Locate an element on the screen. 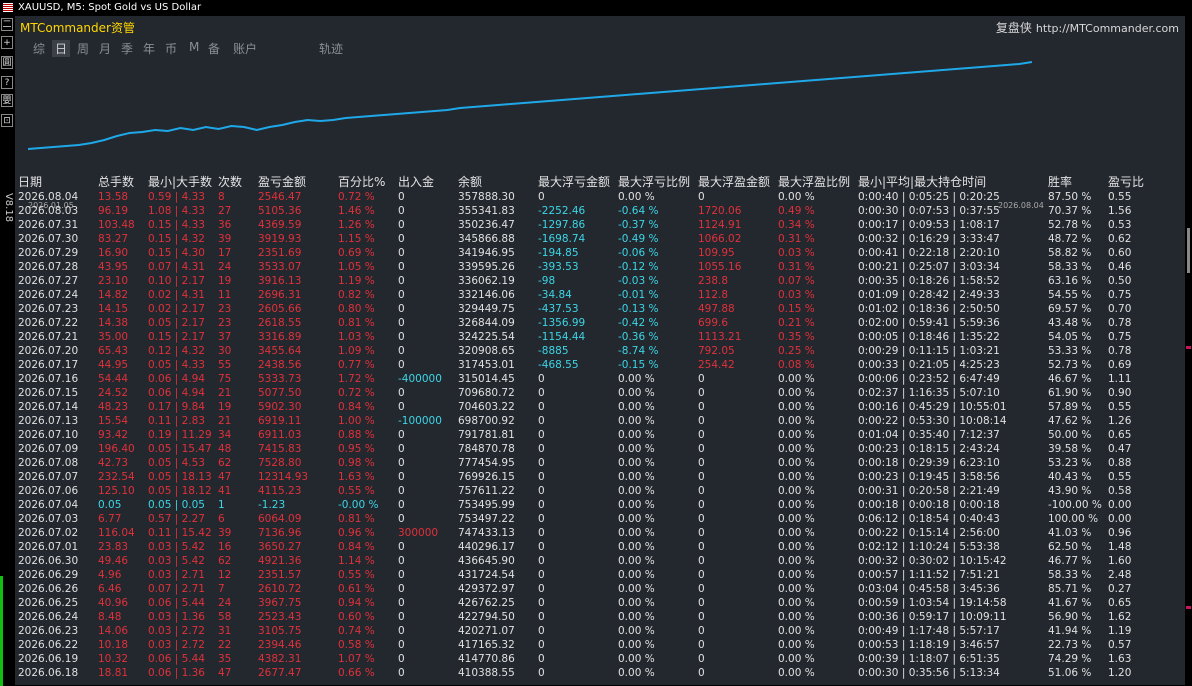  cell-max-float-profit-pct: 0.03 % is located at coordinates (796, 253).